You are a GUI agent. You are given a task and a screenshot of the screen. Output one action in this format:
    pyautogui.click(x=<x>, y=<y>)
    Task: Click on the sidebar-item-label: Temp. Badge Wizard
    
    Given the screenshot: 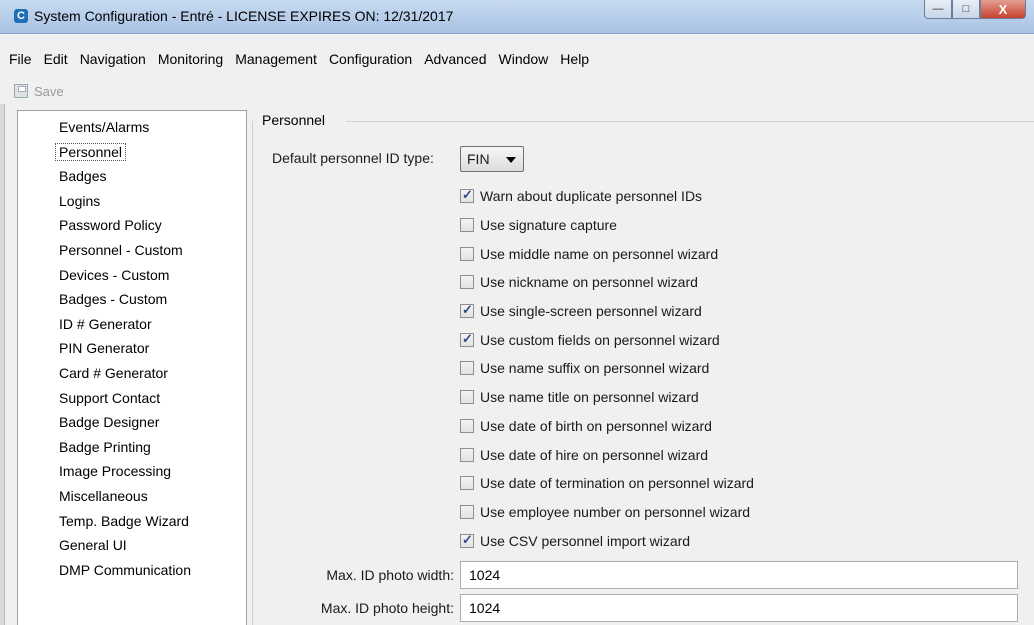 What is the action you would take?
    pyautogui.click(x=124, y=520)
    